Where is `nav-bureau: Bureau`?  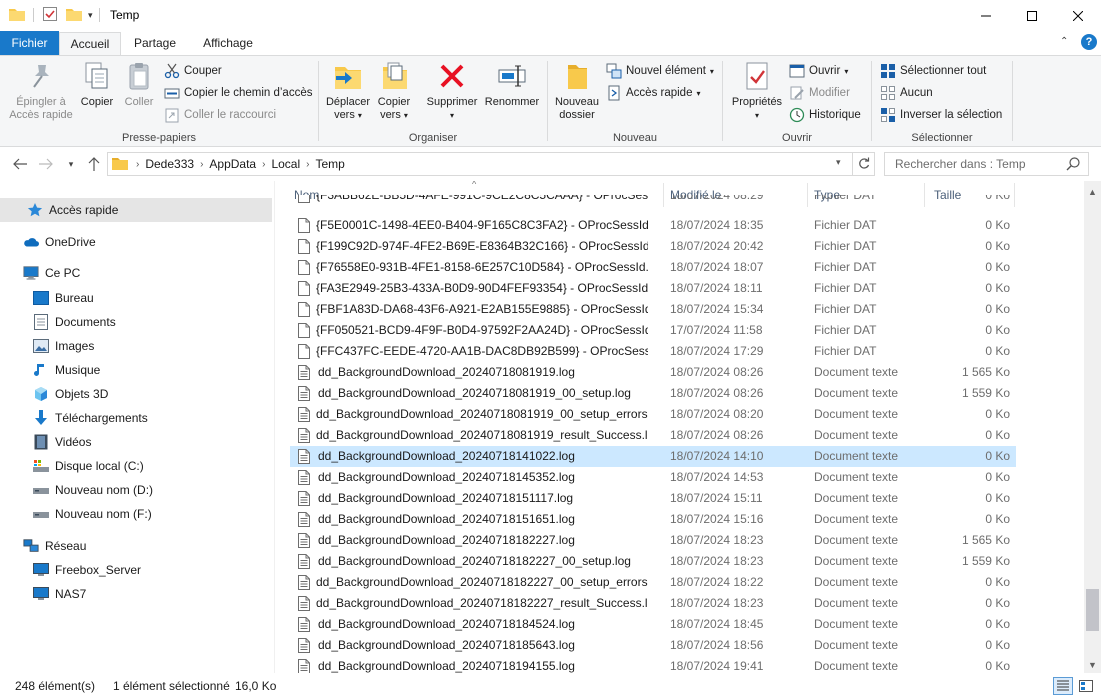 nav-bureau: Bureau is located at coordinates (136, 298).